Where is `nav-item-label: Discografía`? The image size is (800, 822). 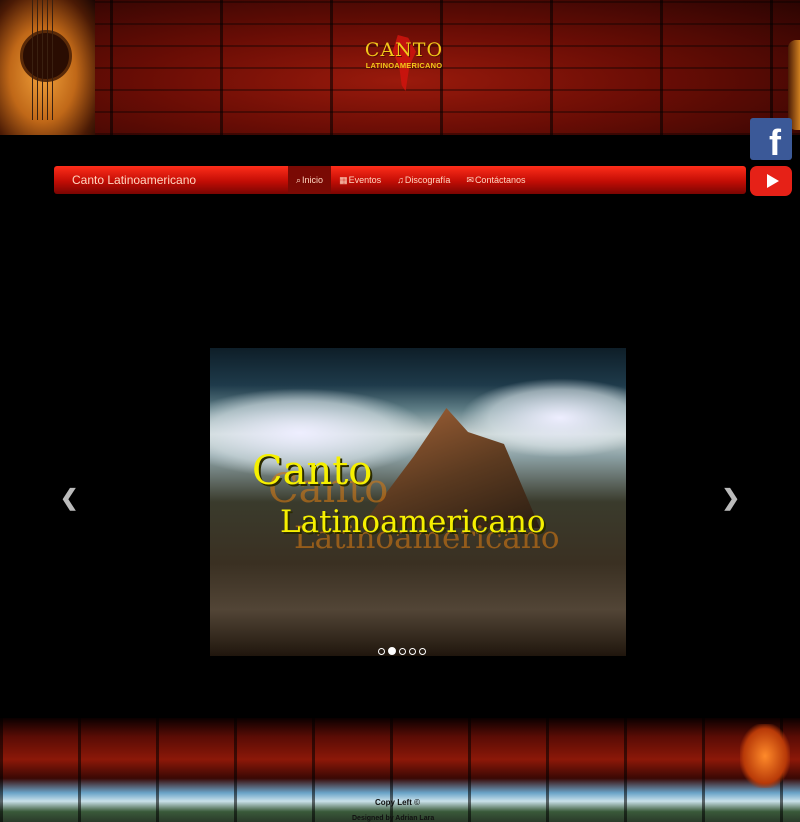
nav-item-label: Discografía is located at coordinates (427, 180).